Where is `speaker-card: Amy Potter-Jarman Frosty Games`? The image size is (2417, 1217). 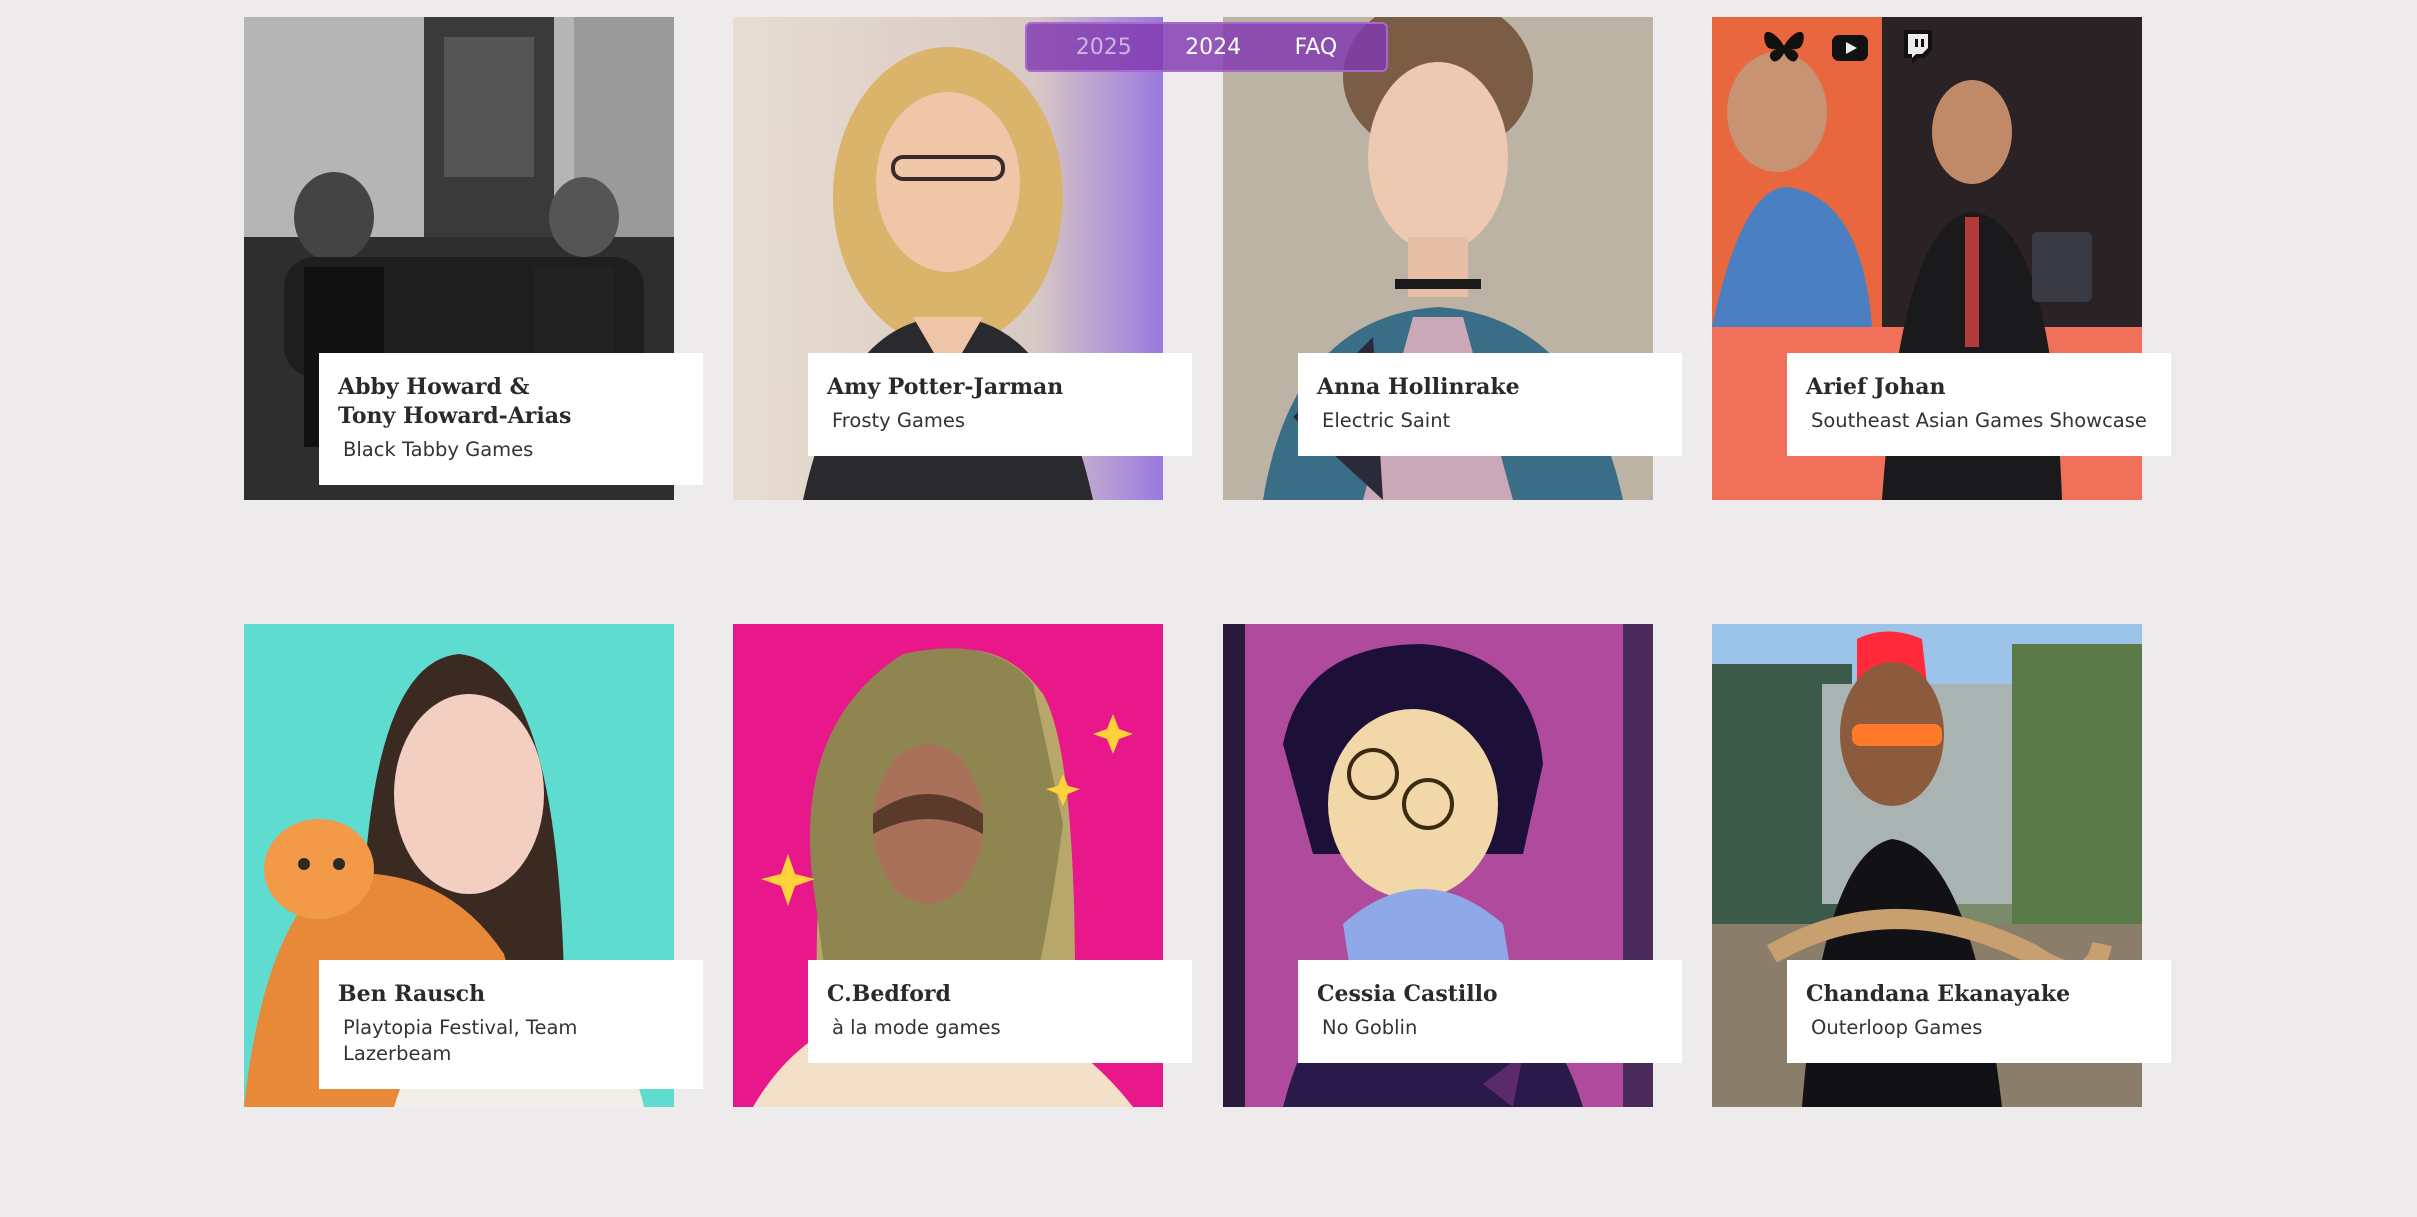 speaker-card: Amy Potter-Jarman Frosty Games is located at coordinates (962, 258).